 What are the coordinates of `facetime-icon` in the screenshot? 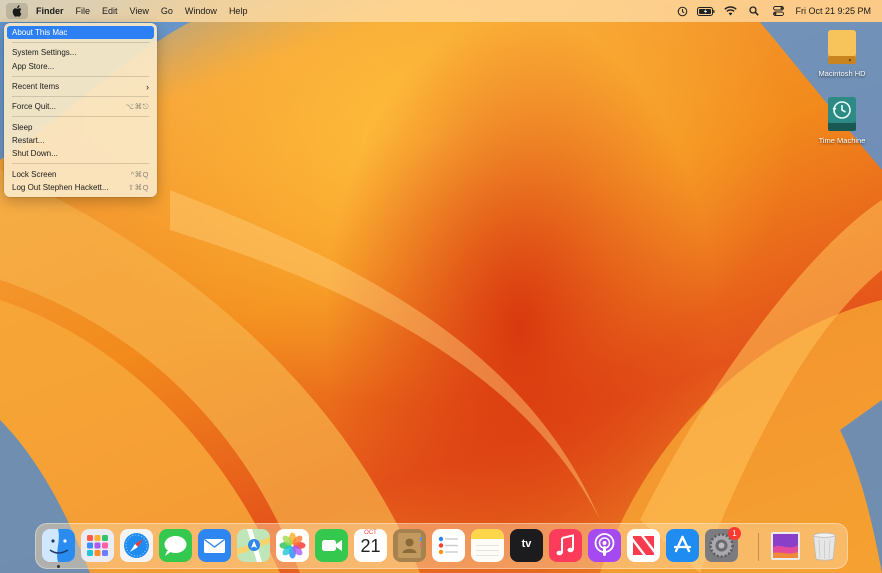 It's located at (331, 545).